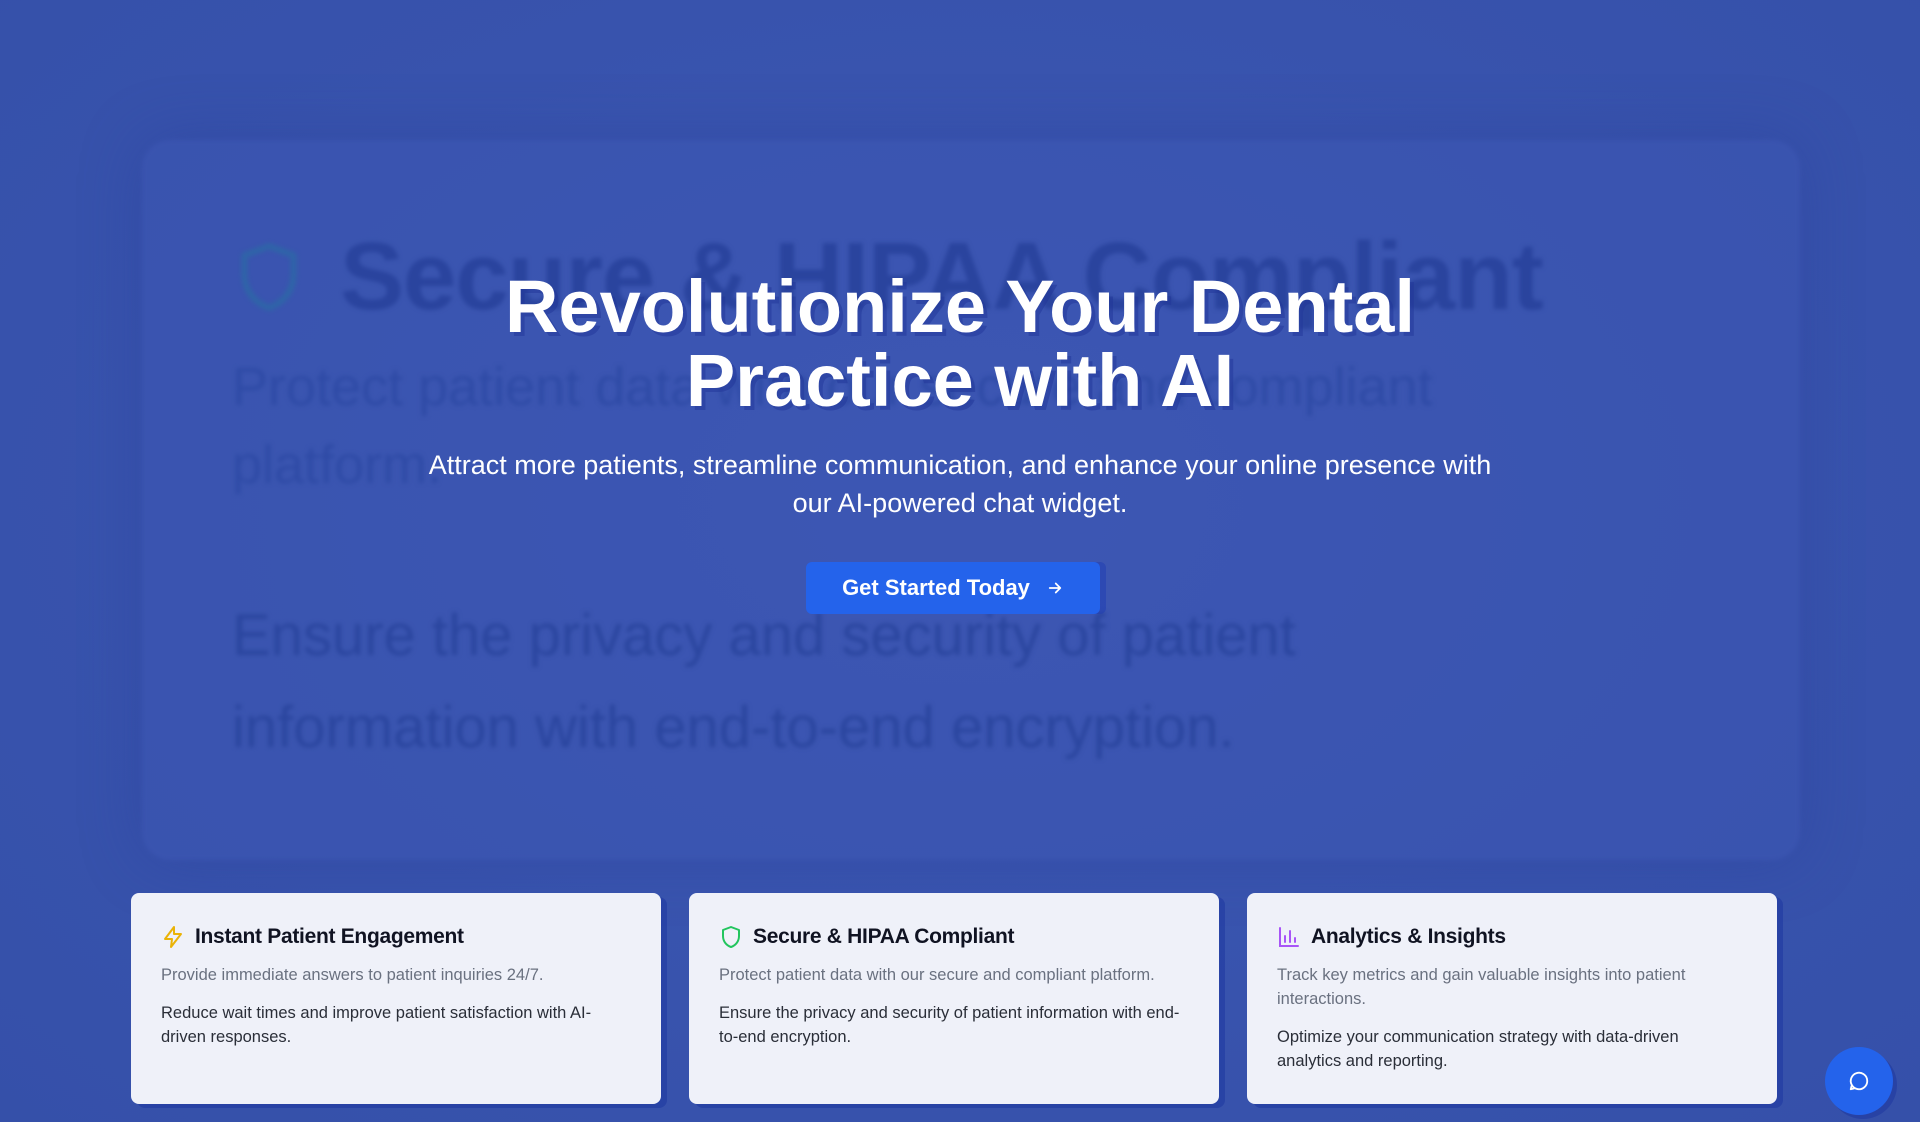  Describe the element at coordinates (1055, 588) in the screenshot. I see `arrow-right-icon` at that location.